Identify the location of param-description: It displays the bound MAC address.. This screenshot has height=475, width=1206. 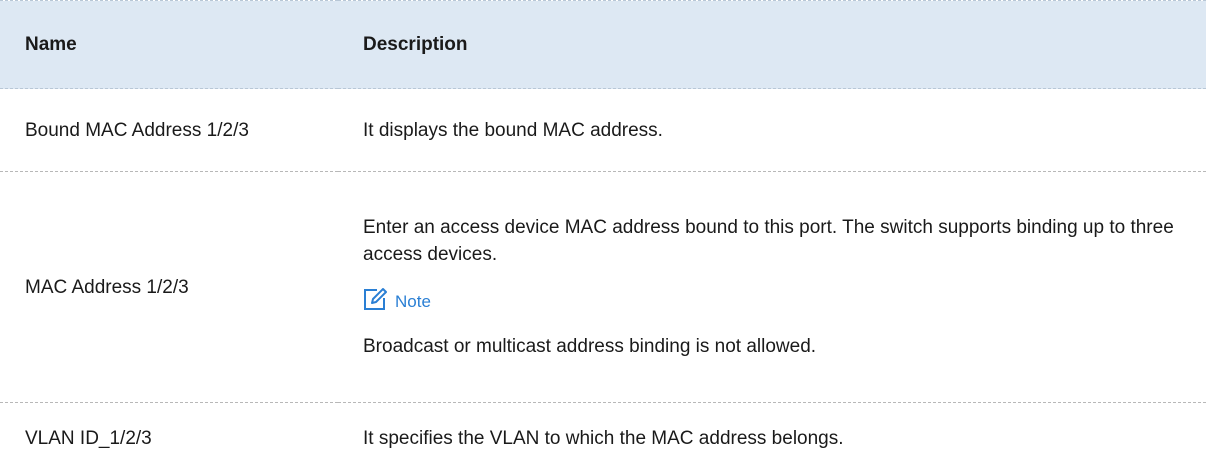
(772, 130).